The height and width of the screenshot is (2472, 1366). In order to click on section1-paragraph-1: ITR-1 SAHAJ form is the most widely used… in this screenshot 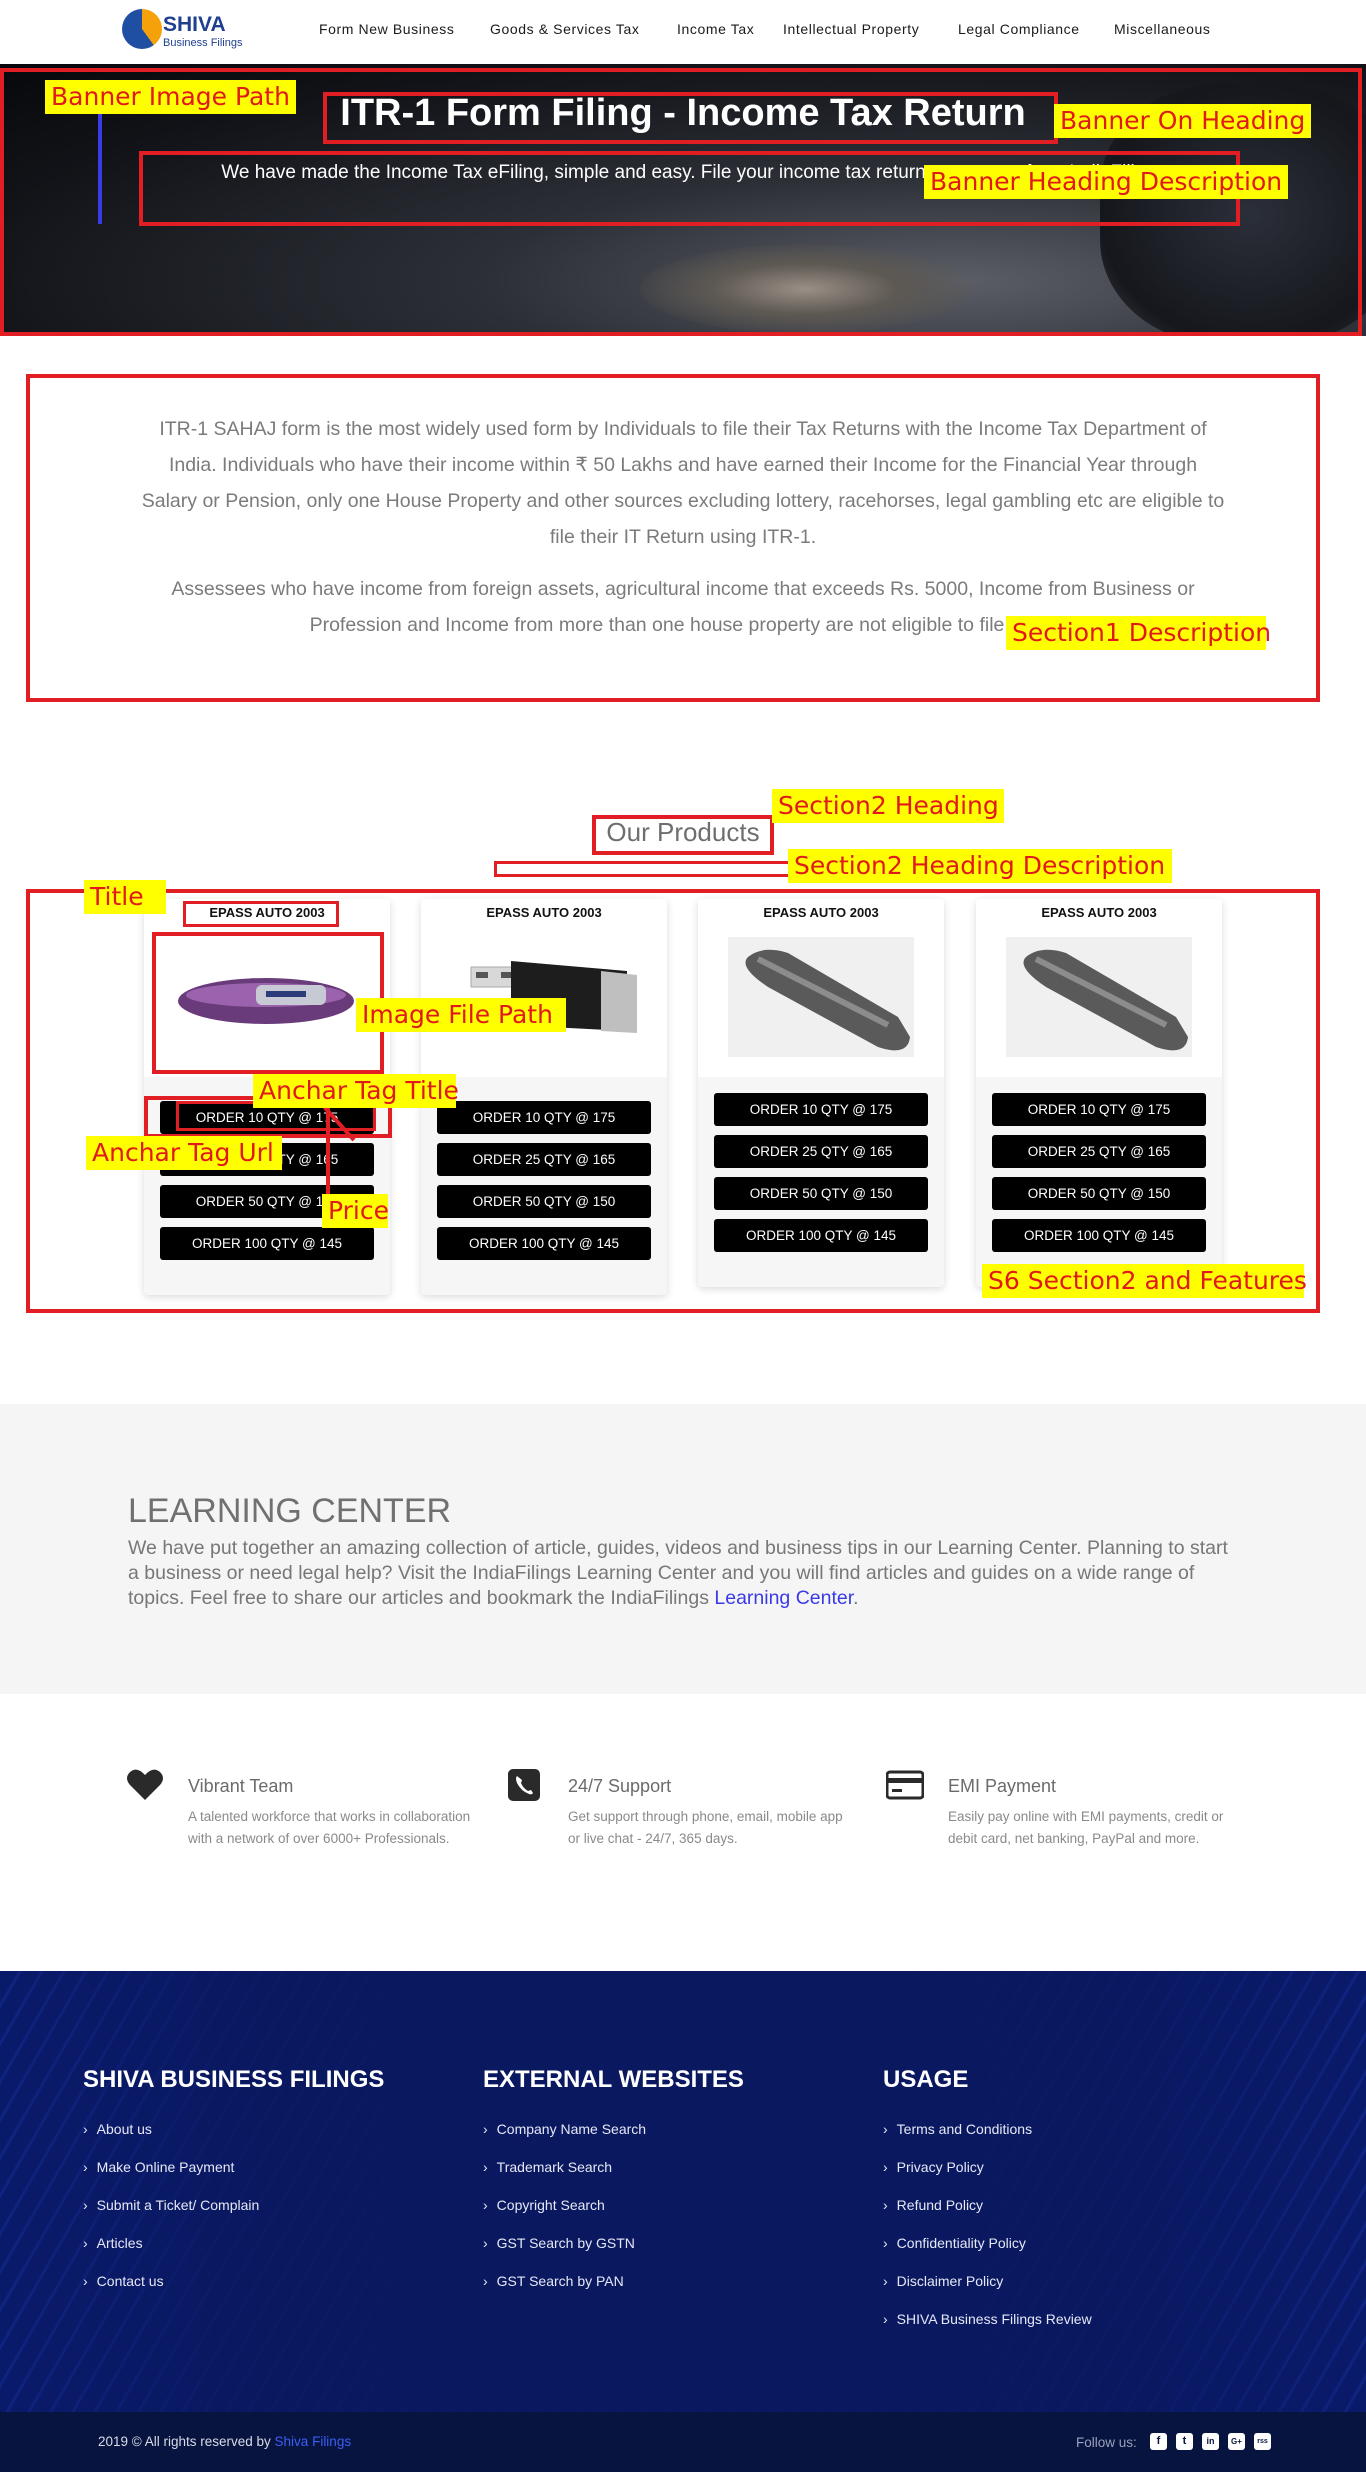, I will do `click(683, 483)`.